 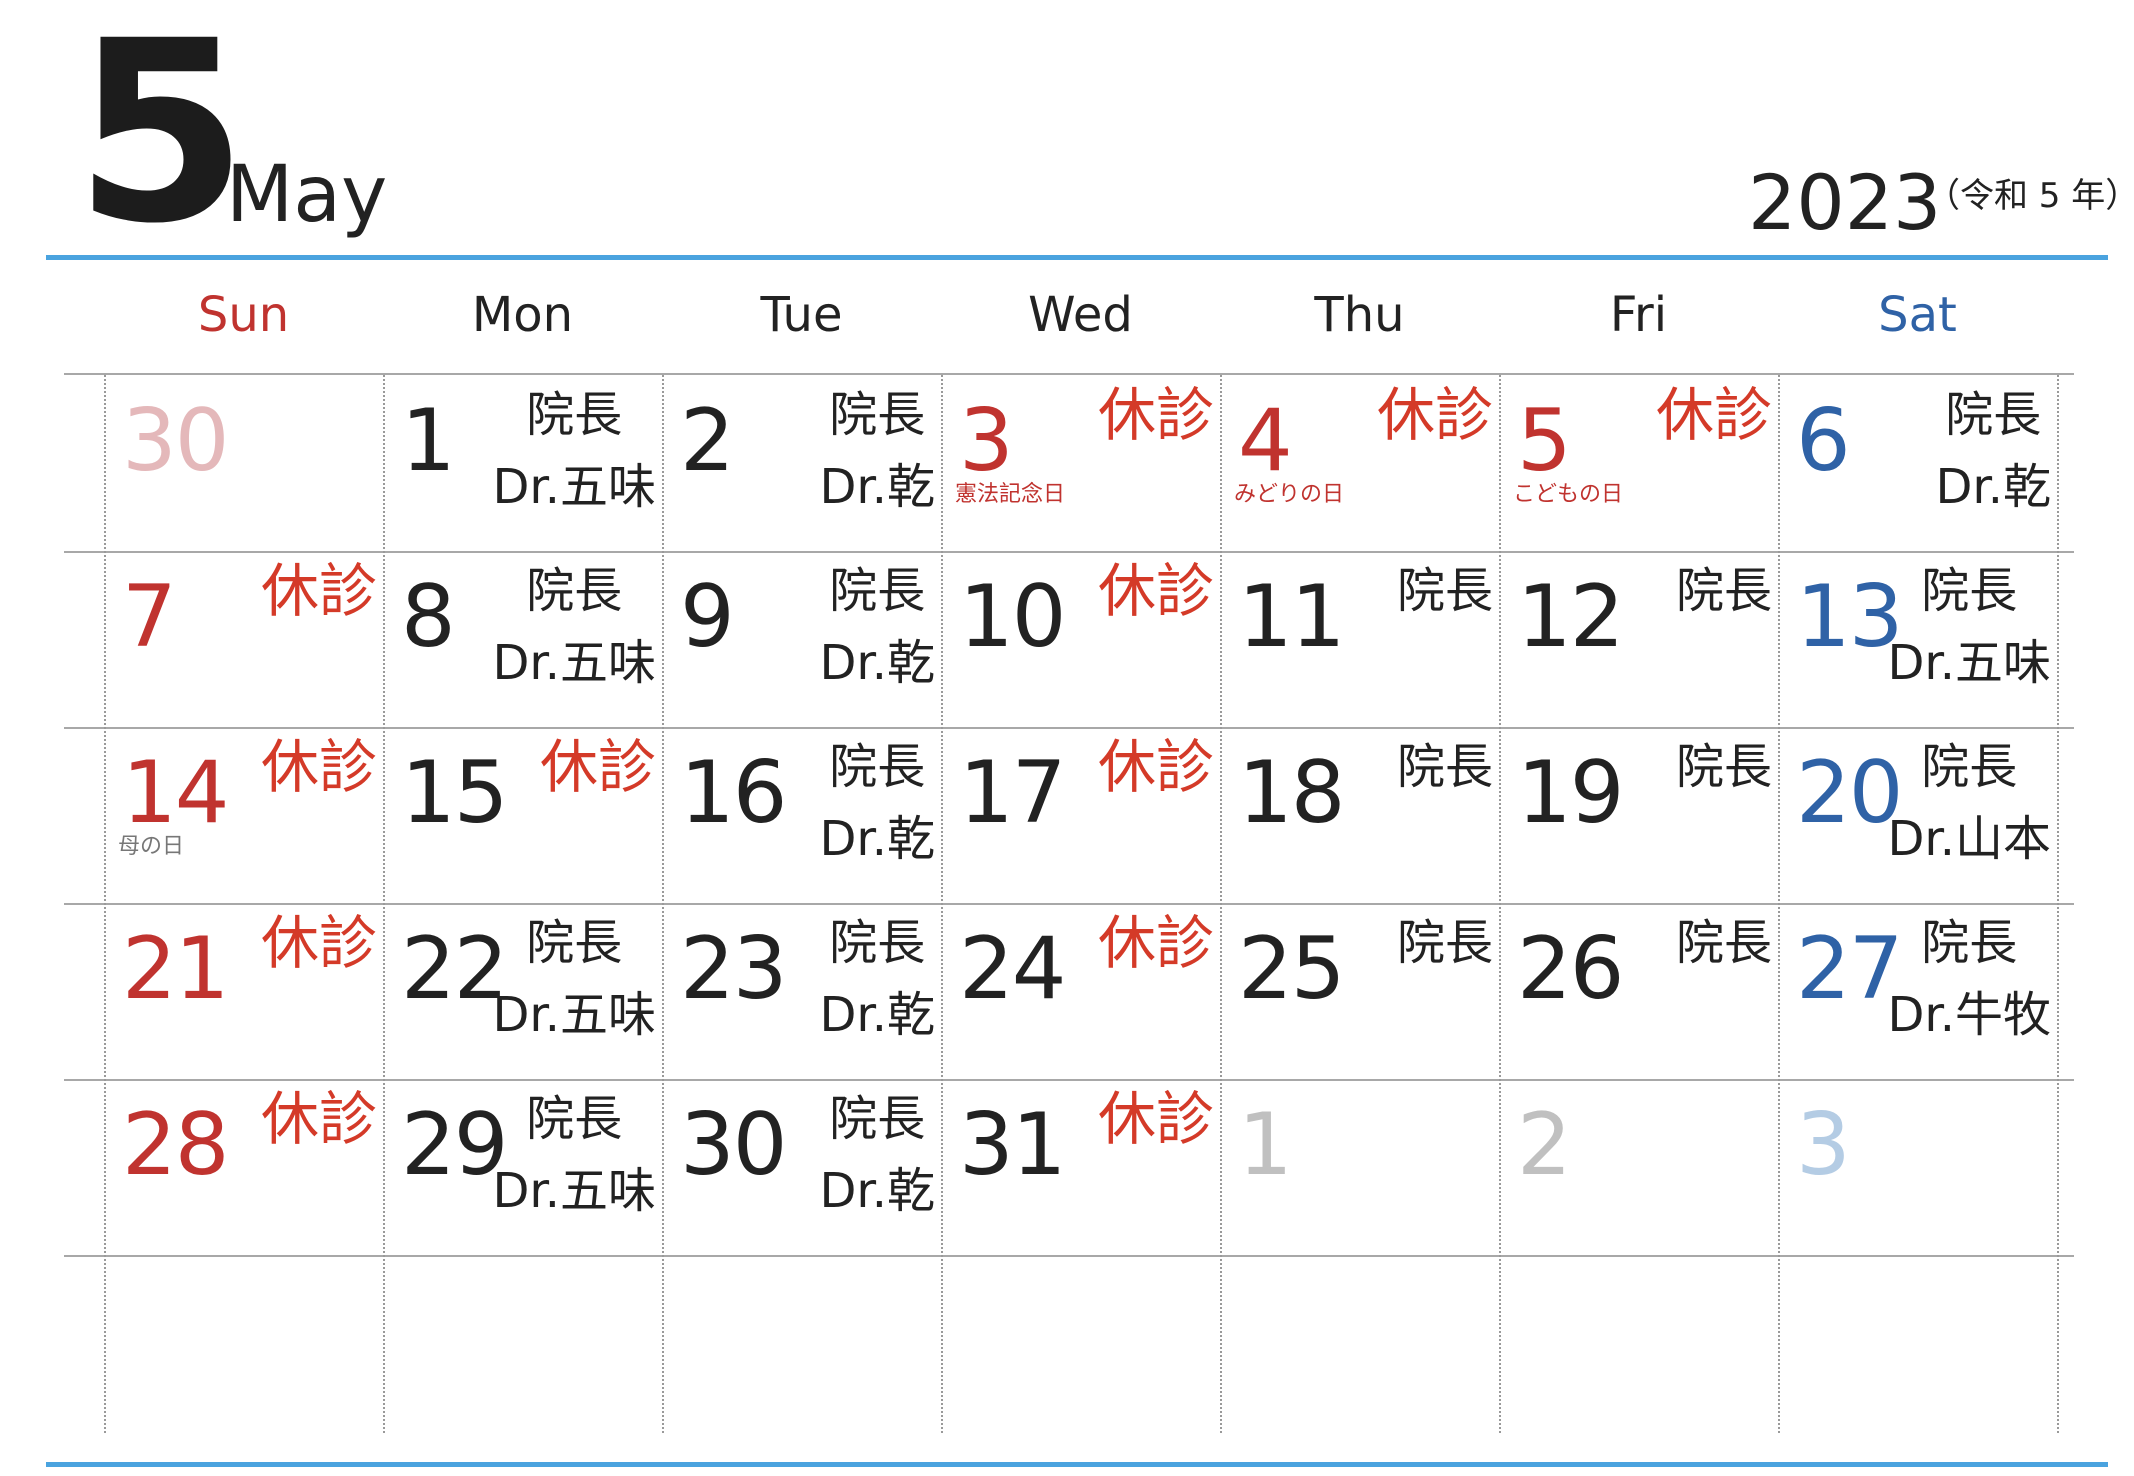 I want to click on day-cell: 19 院長, so click(x=1638, y=815).